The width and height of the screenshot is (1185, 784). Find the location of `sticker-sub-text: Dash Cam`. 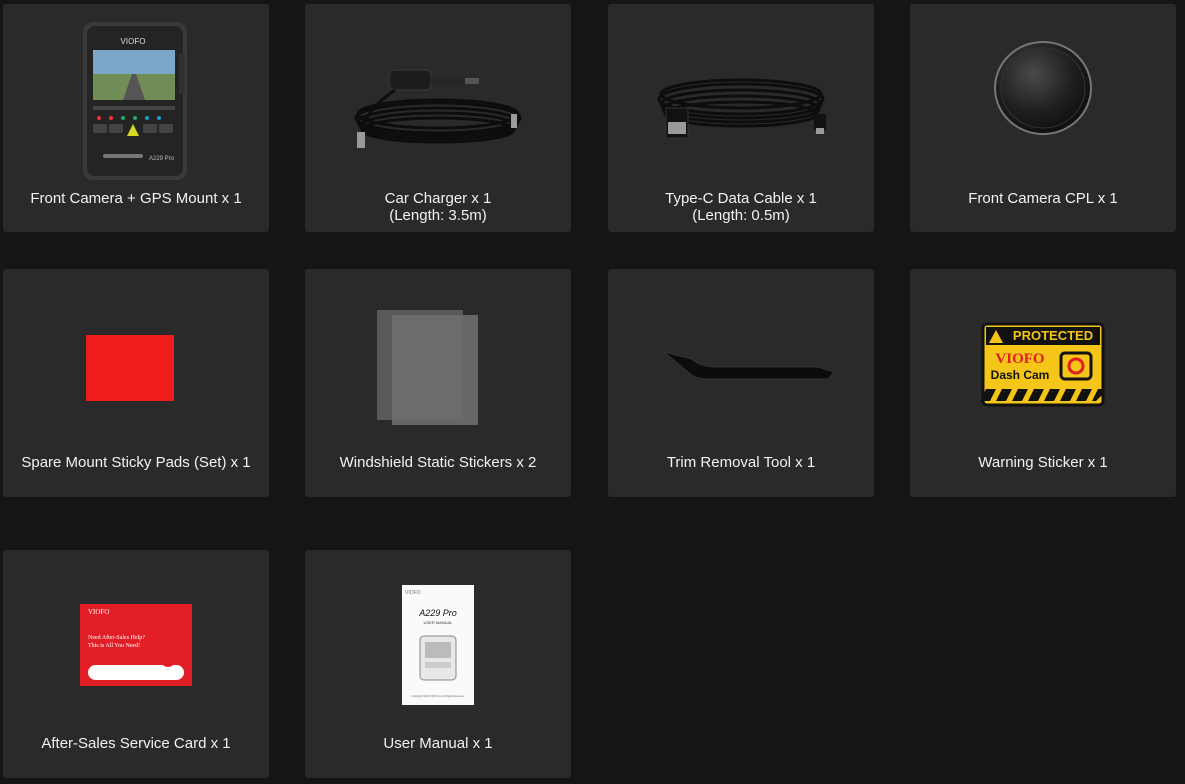

sticker-sub-text: Dash Cam is located at coordinates (1020, 375).